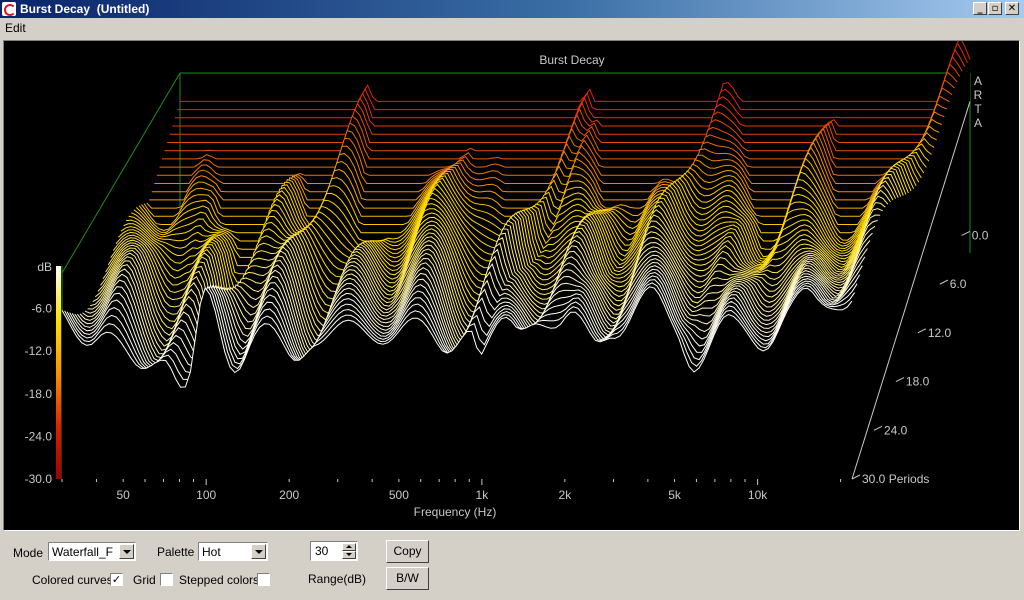  What do you see at coordinates (176, 552) in the screenshot?
I see `palette-label: Palette` at bounding box center [176, 552].